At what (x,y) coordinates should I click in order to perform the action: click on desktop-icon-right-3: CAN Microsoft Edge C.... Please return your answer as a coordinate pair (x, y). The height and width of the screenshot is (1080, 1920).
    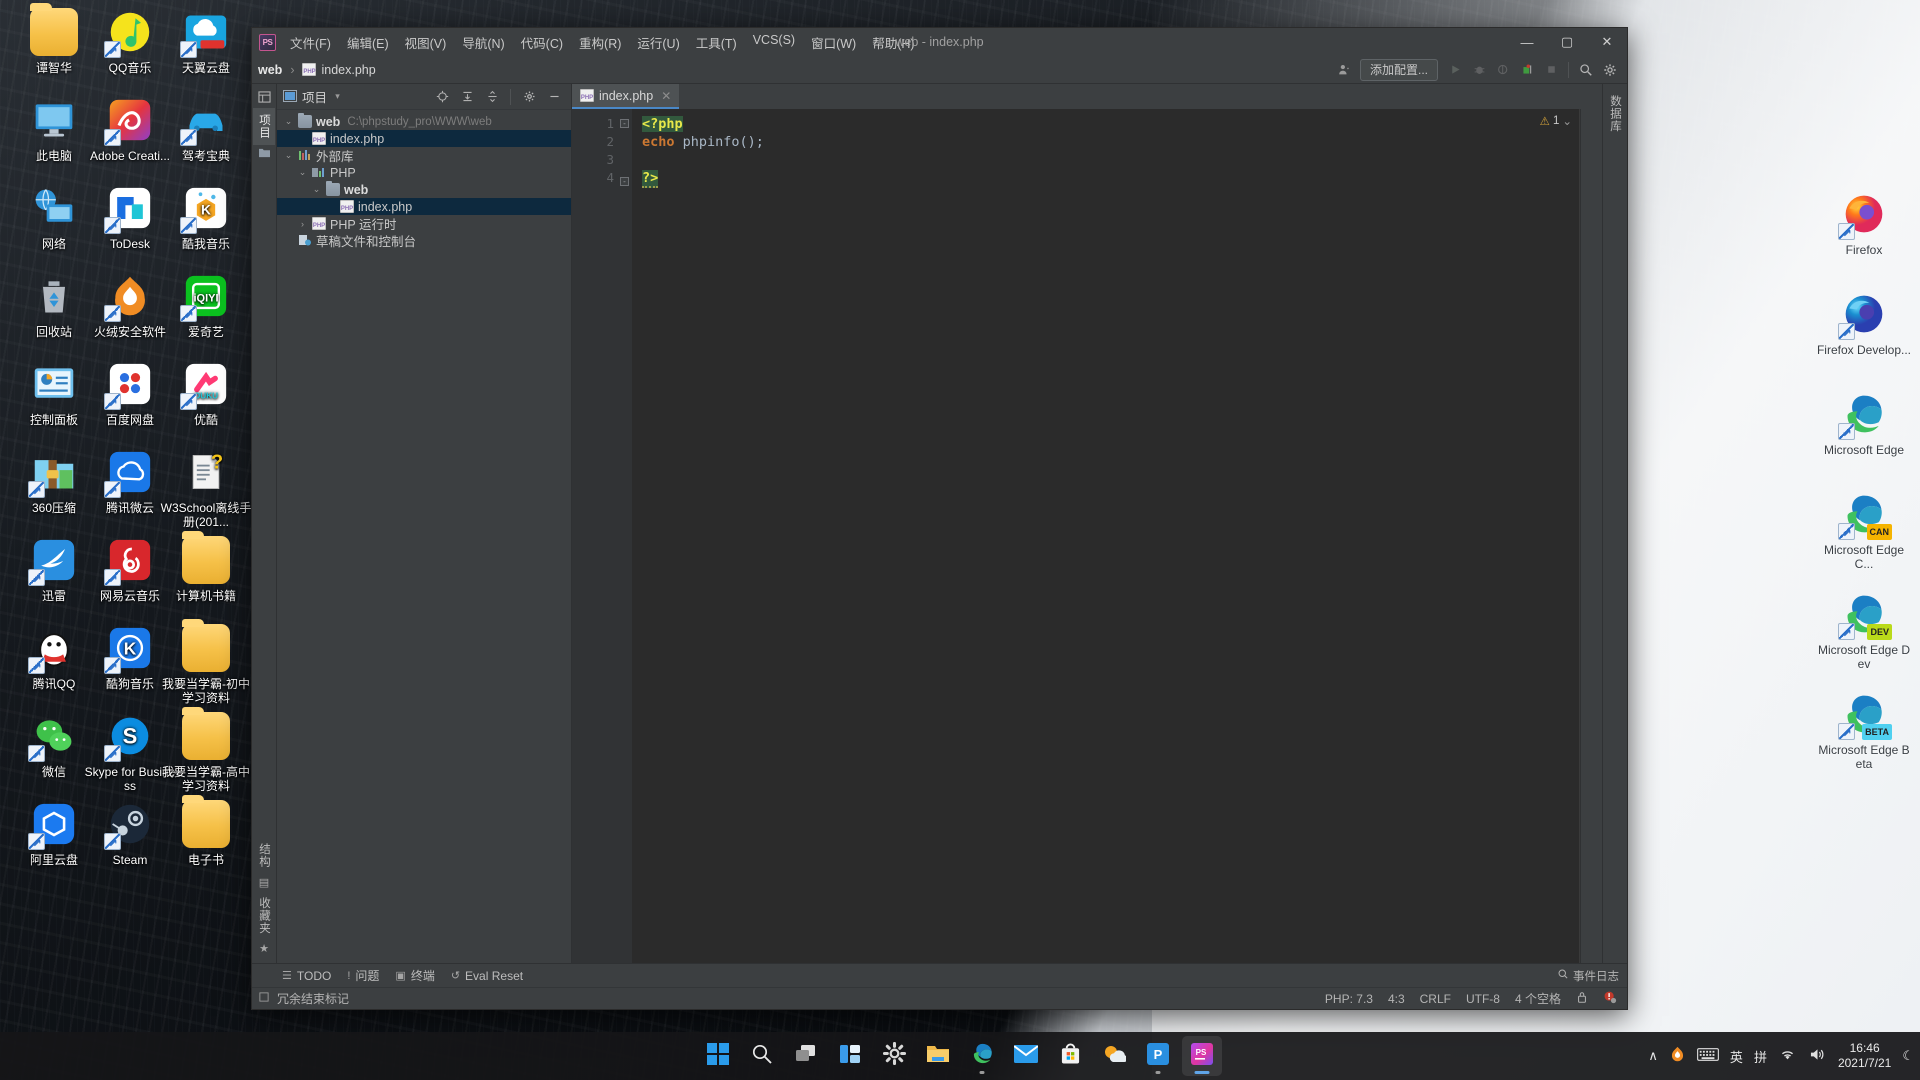
    Looking at the image, I should click on (1864, 530).